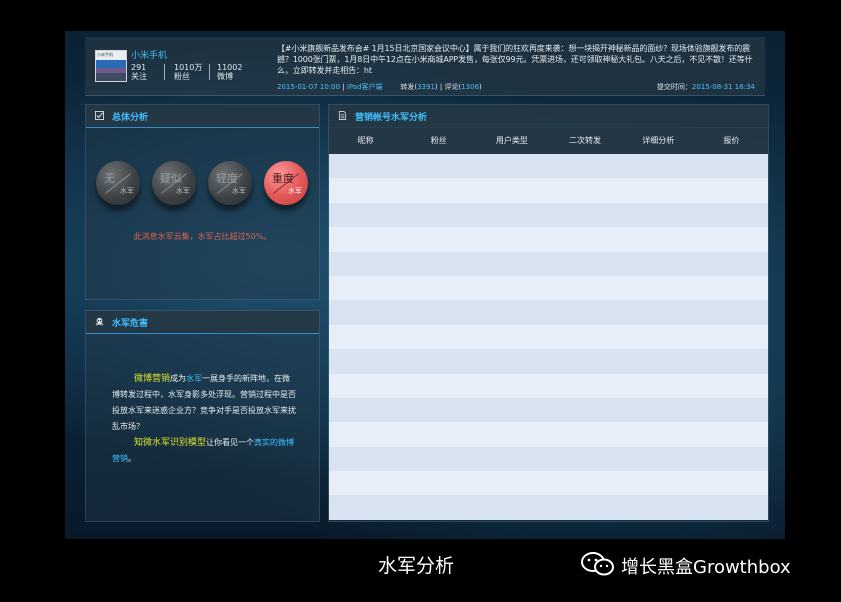 This screenshot has width=841, height=602. What do you see at coordinates (674, 87) in the screenshot?
I see `submit-label: 提交时间：` at bounding box center [674, 87].